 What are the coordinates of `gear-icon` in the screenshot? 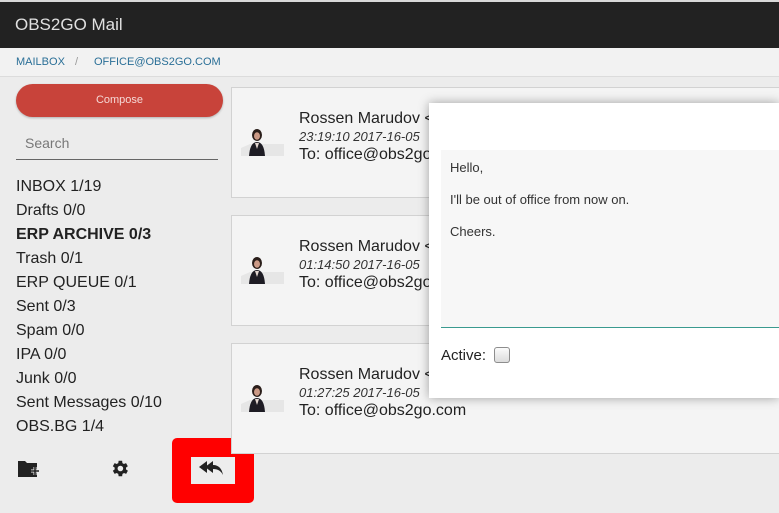 It's located at (119, 471).